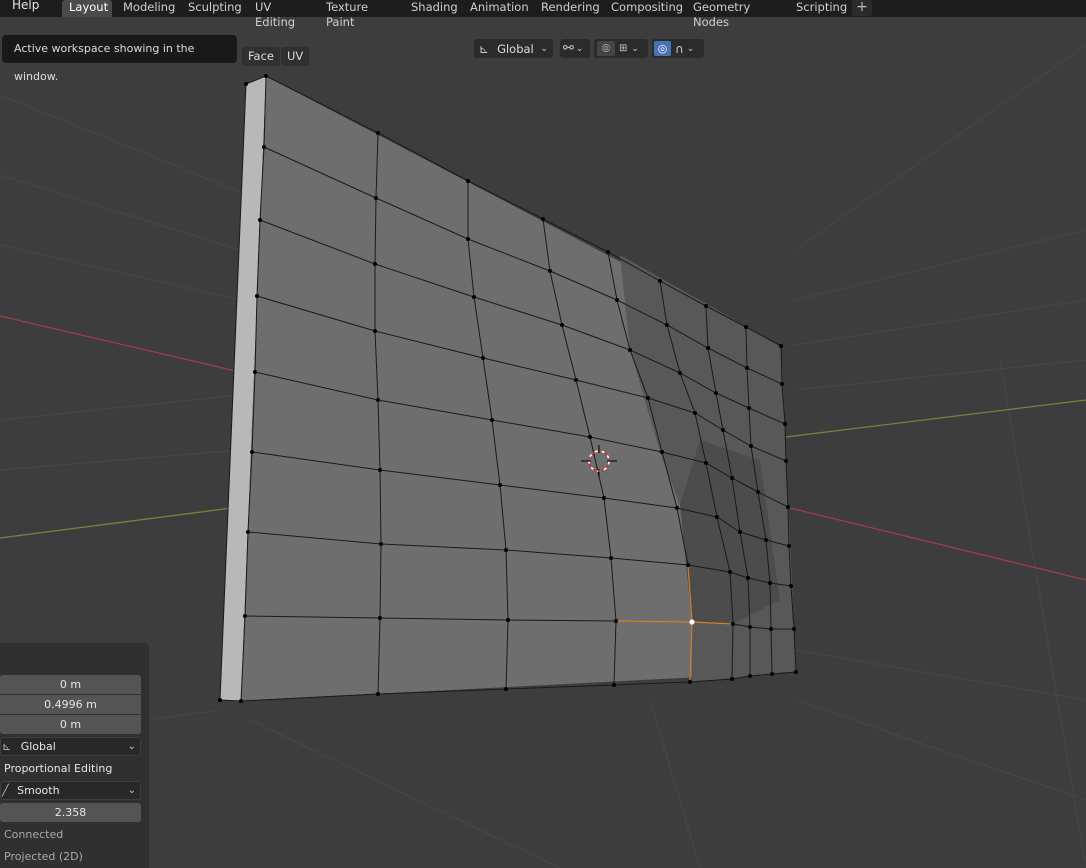  Describe the element at coordinates (662, 48) in the screenshot. I see `proportional-editing-icon: ◎` at that location.